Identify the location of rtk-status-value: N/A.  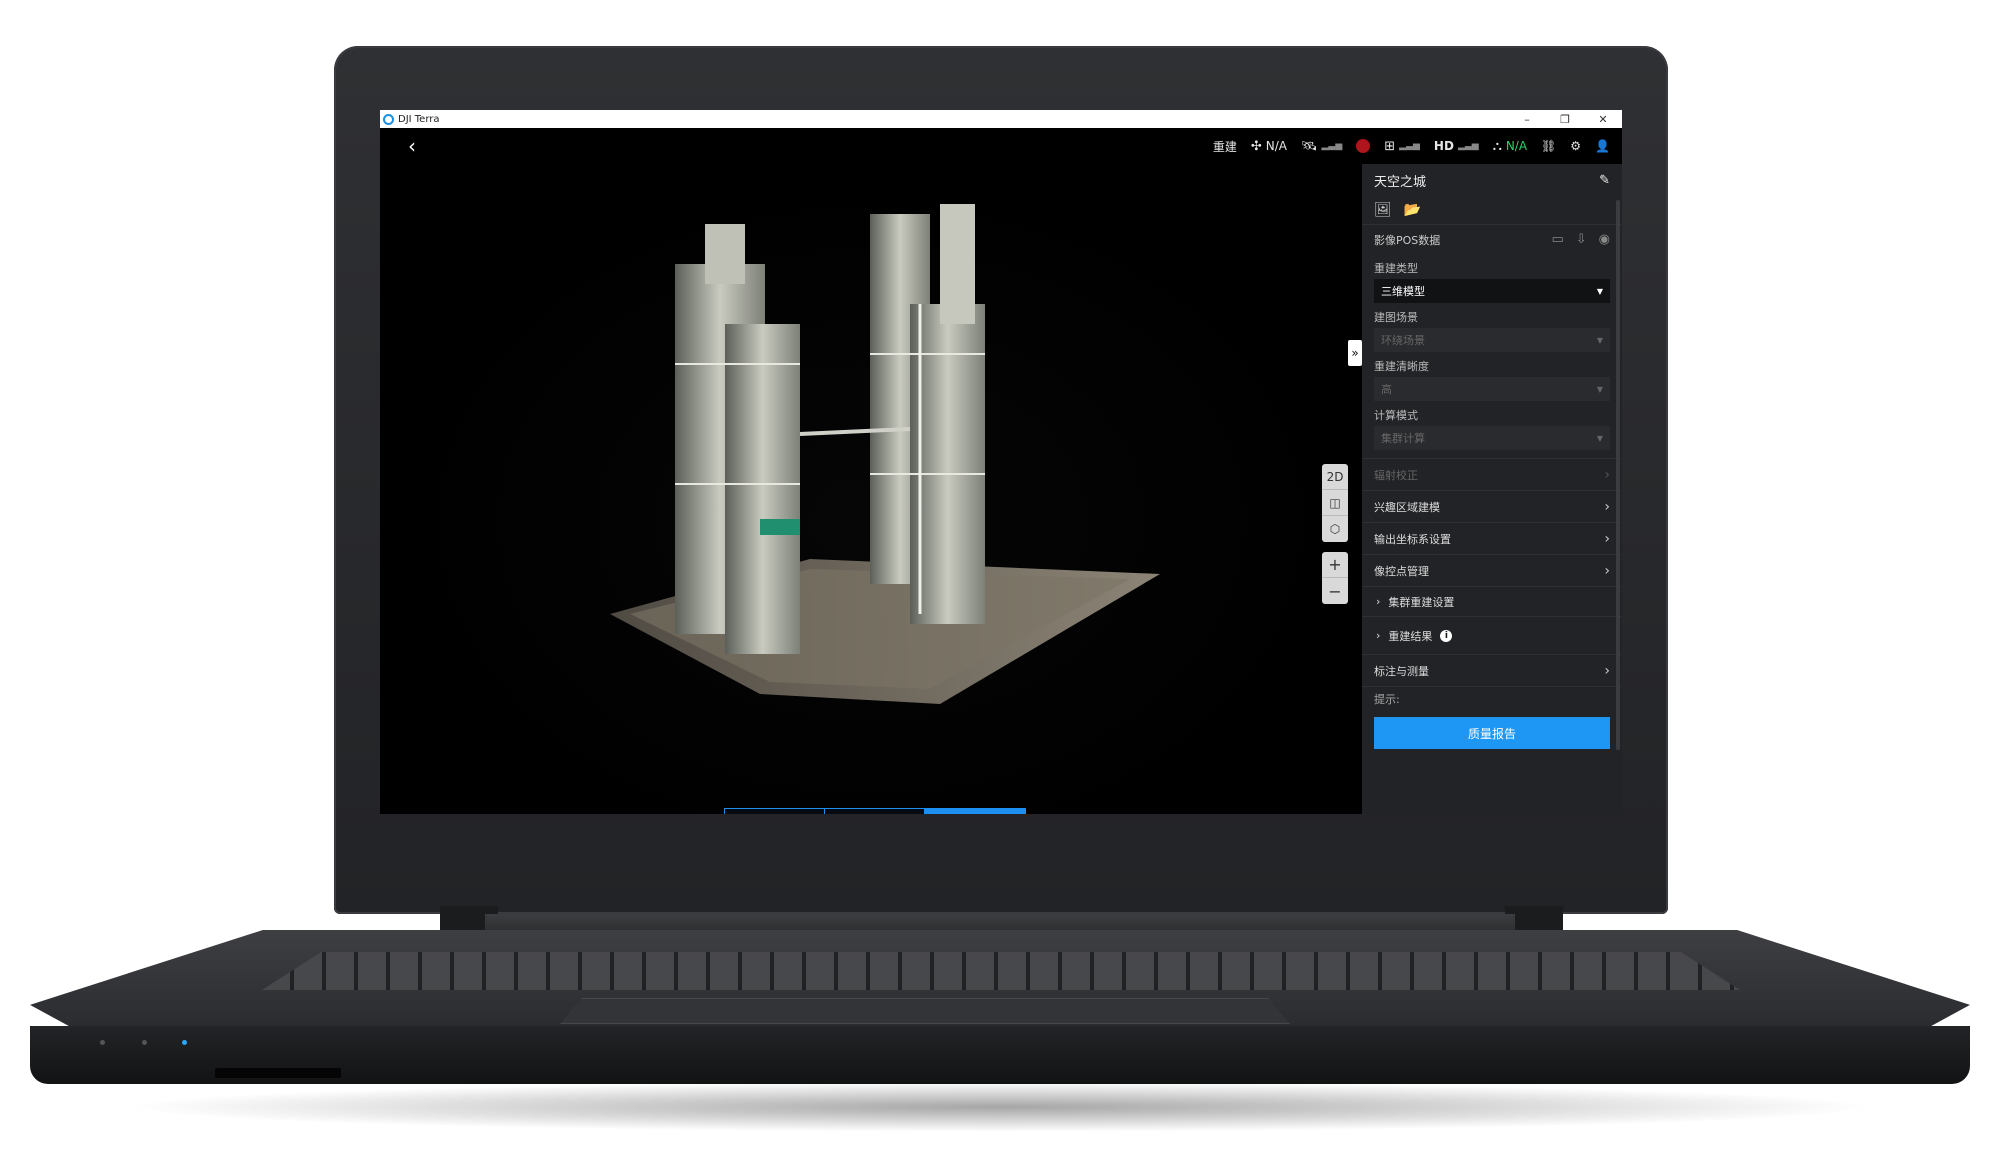
(1516, 146).